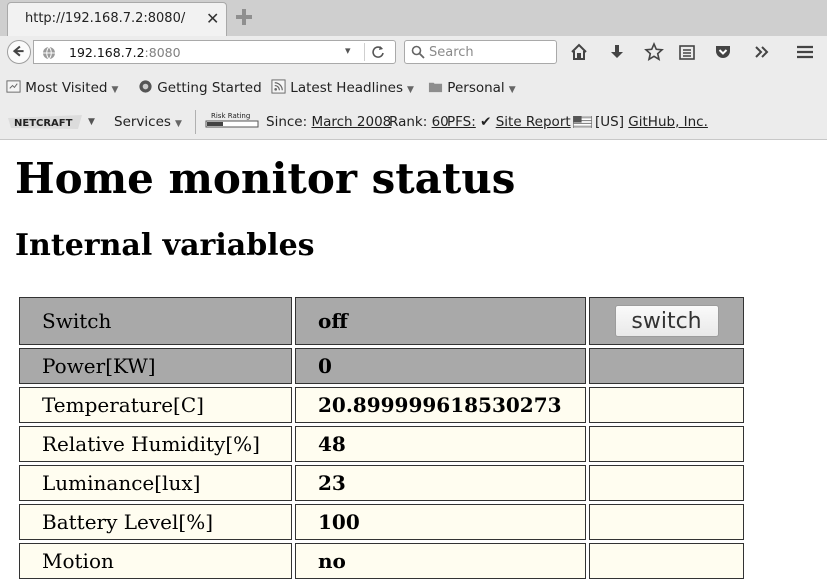 The image size is (827, 585). Describe the element at coordinates (440, 561) in the screenshot. I see `variable-value: no` at that location.